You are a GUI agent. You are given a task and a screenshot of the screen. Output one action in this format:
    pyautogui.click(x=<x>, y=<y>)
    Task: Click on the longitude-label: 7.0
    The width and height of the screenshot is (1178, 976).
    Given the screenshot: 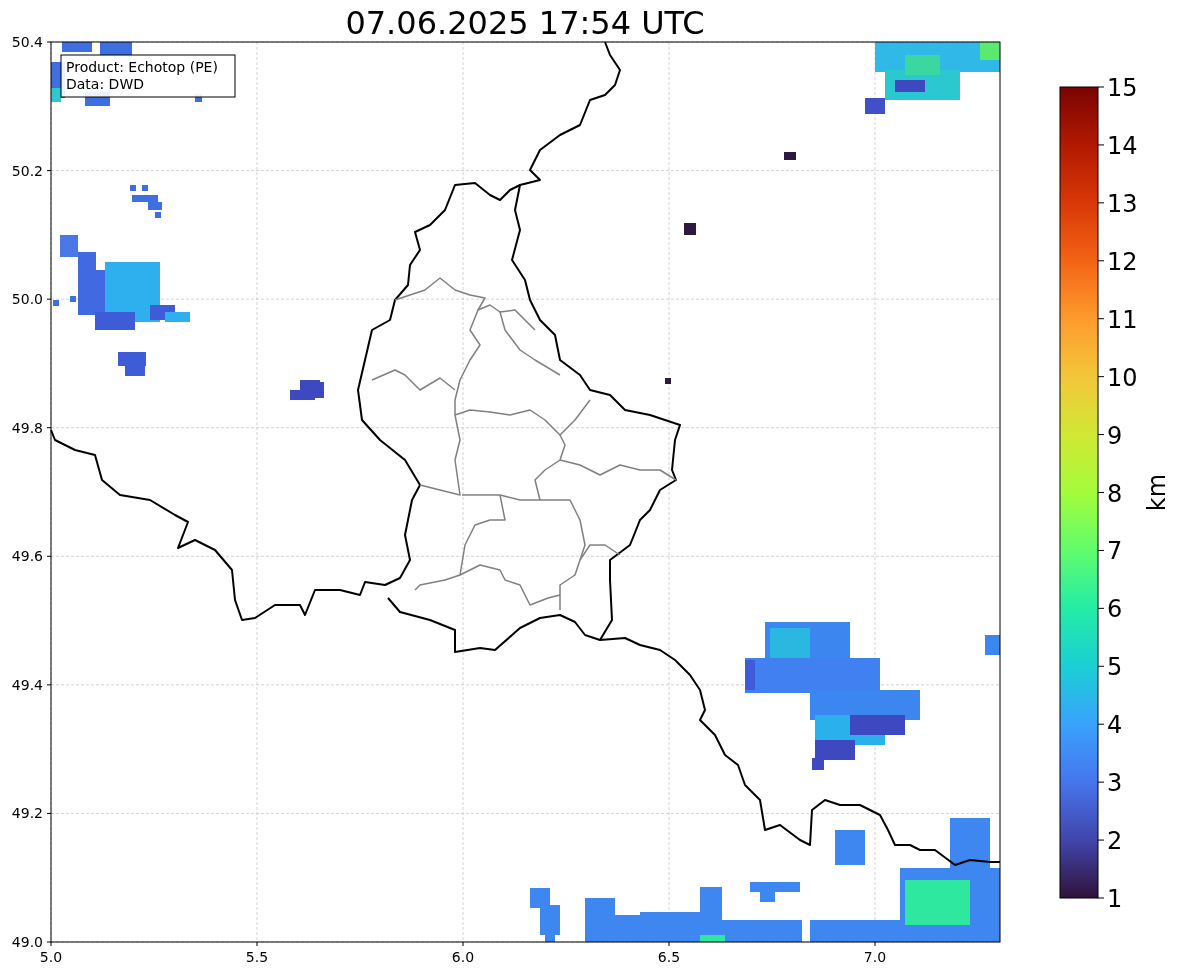 What is the action you would take?
    pyautogui.click(x=875, y=957)
    